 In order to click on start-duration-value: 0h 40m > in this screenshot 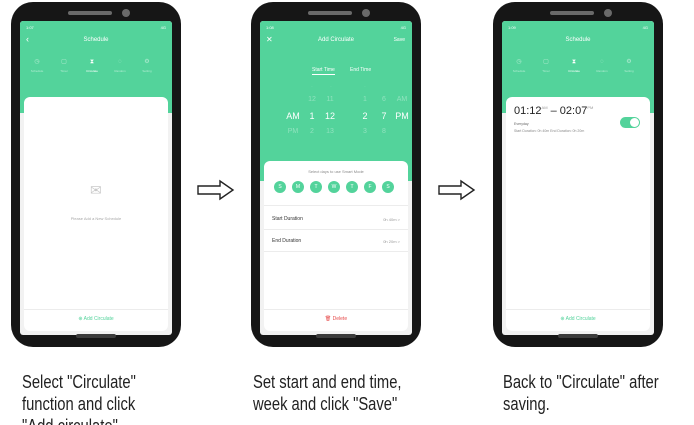, I will do `click(391, 219)`.